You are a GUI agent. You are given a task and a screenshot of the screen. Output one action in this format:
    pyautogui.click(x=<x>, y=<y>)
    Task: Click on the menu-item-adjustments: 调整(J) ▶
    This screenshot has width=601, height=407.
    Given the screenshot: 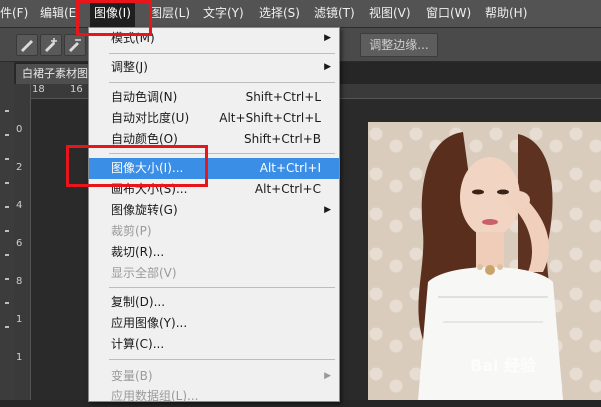 What is the action you would take?
    pyautogui.click(x=214, y=67)
    